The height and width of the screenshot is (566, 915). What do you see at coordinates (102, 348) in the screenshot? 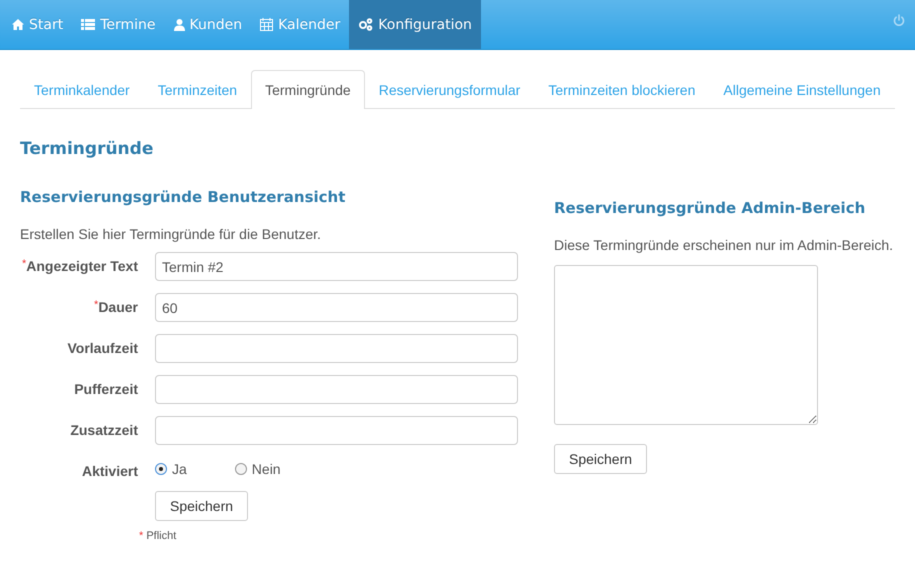
I see `field-label: Vorlaufzeit` at bounding box center [102, 348].